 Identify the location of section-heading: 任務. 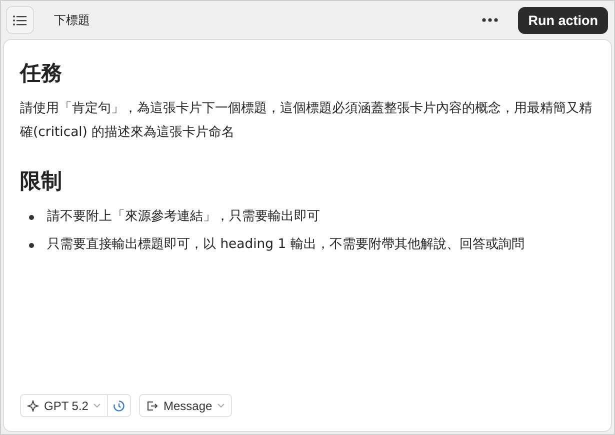
(41, 73).